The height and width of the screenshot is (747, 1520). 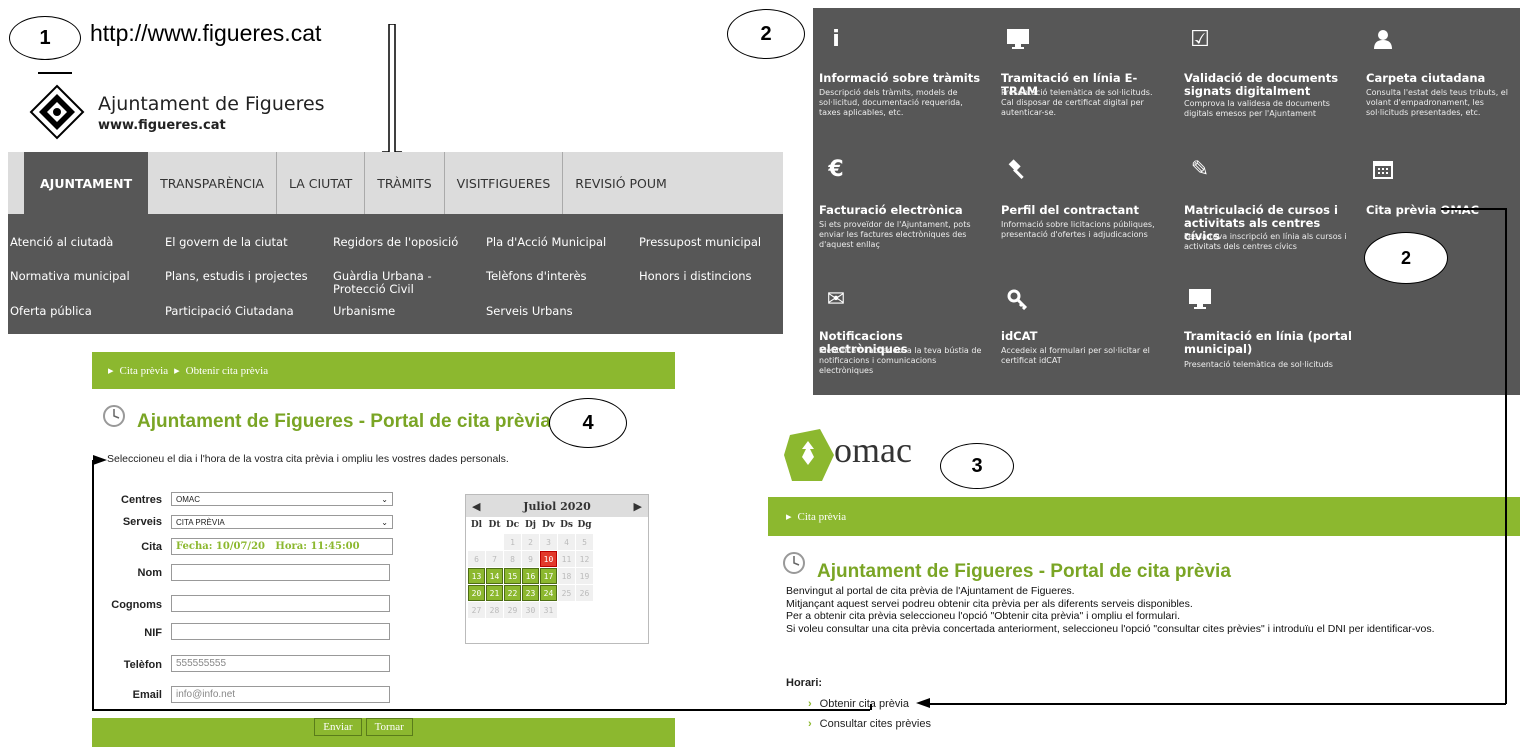 What do you see at coordinates (1200, 39) in the screenshot?
I see `checkbox-icon: ☑` at bounding box center [1200, 39].